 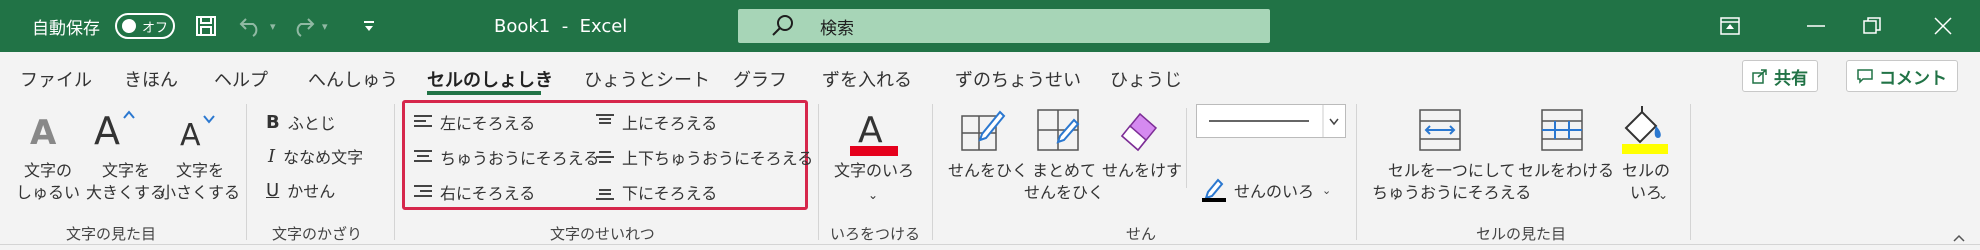 I want to click on fill-color-dropdown-icon: ⌄, so click(x=1663, y=195).